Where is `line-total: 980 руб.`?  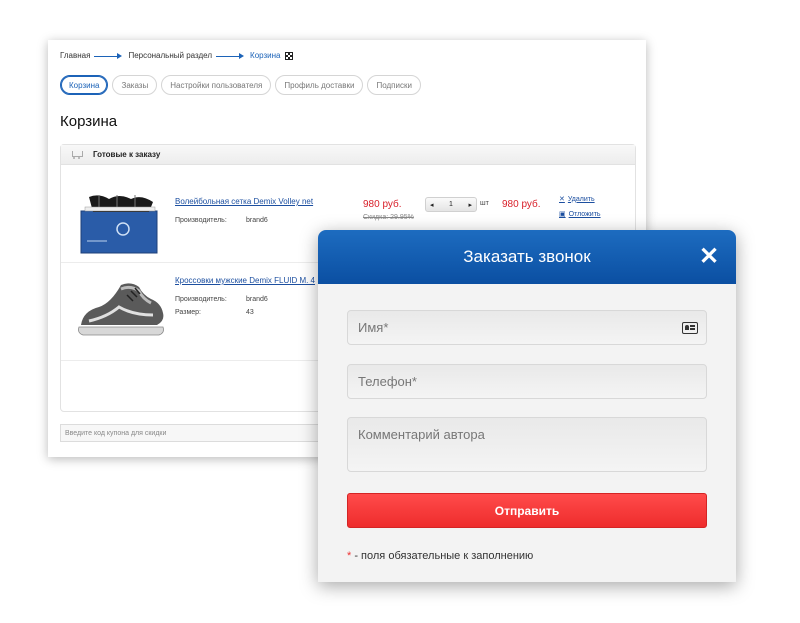 line-total: 980 руб. is located at coordinates (521, 204).